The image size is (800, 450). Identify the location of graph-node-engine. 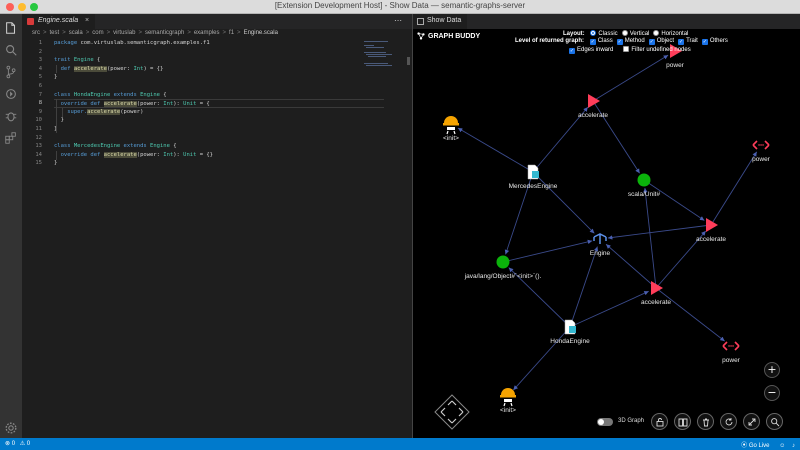
(600, 238).